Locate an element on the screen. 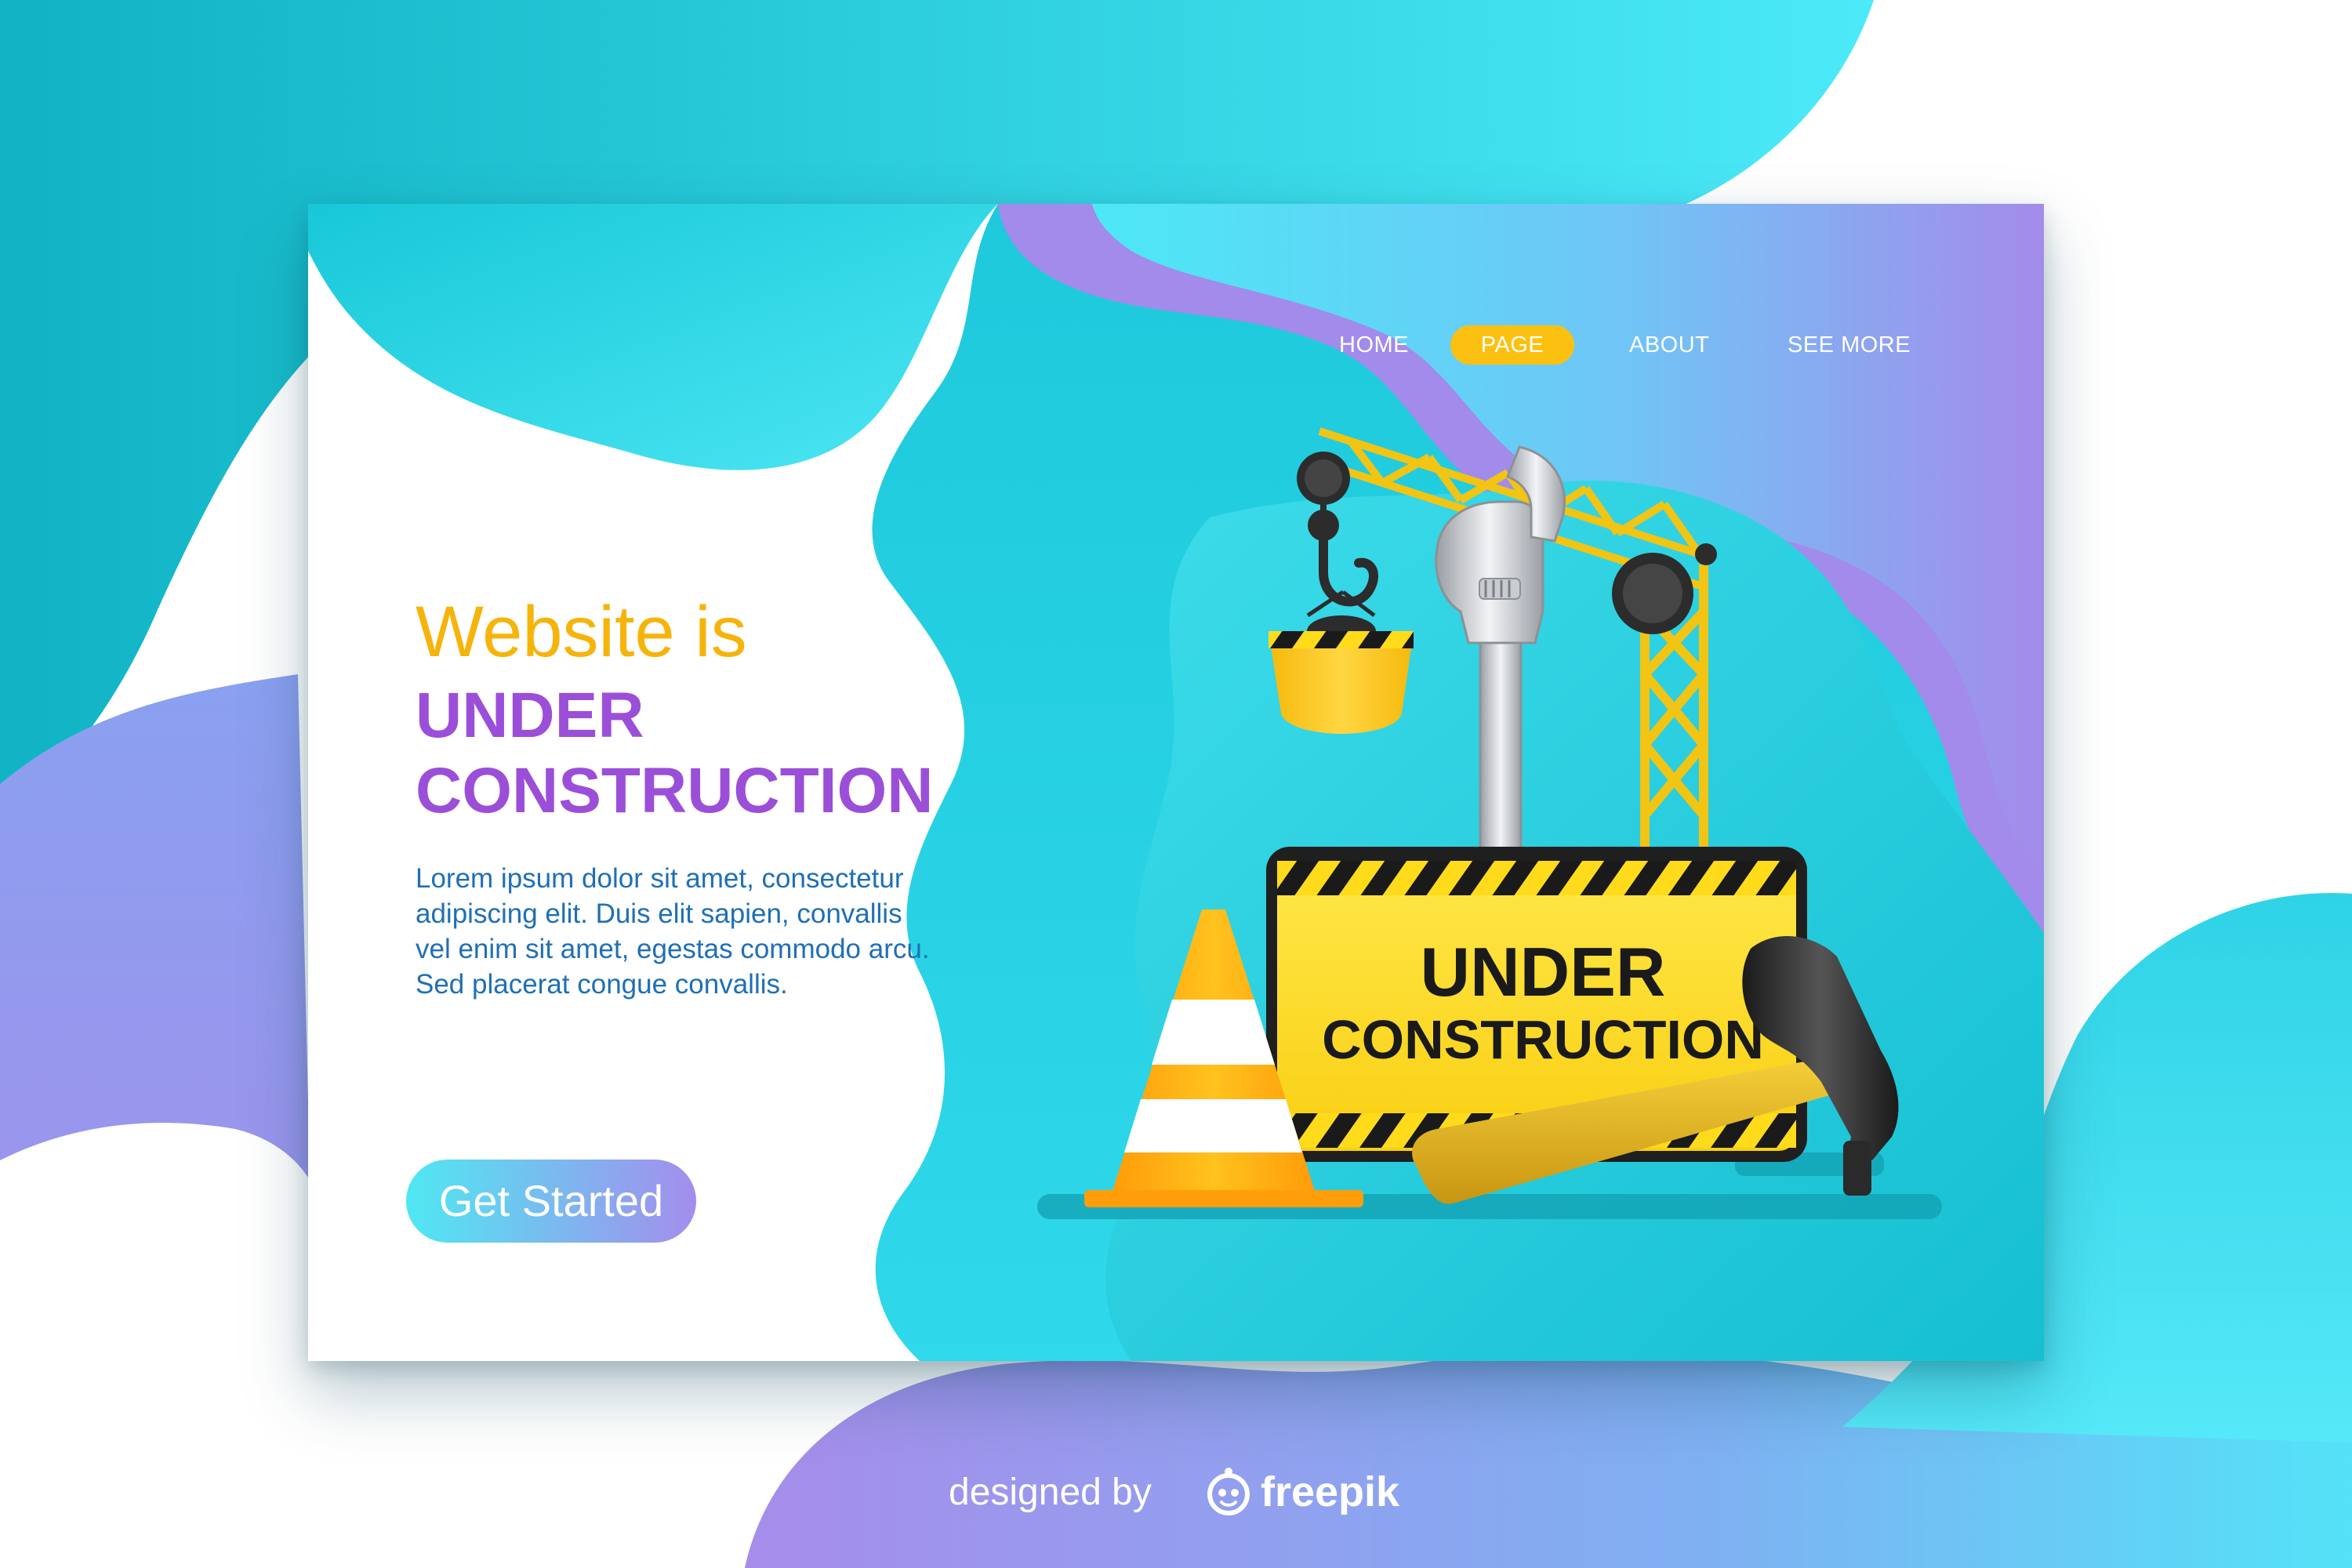 This screenshot has height=1568, width=2352. freepik-brand-label: freepik is located at coordinates (1330, 1491).